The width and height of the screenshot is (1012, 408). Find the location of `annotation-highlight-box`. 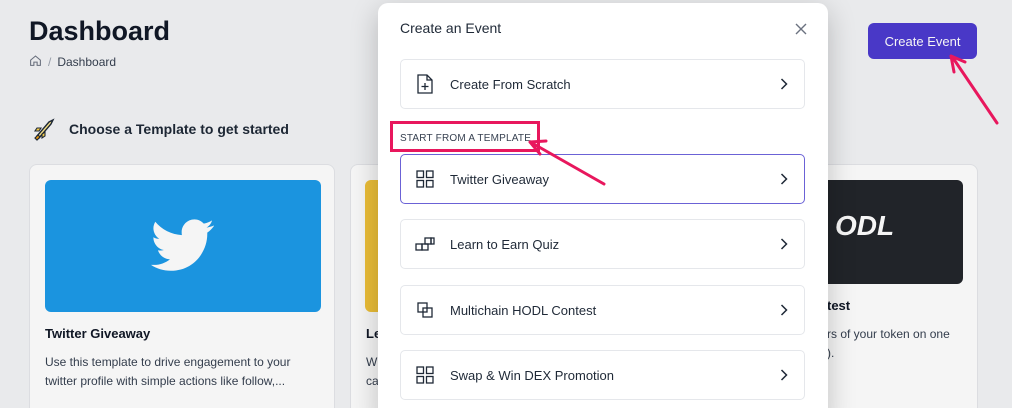

annotation-highlight-box is located at coordinates (465, 136).